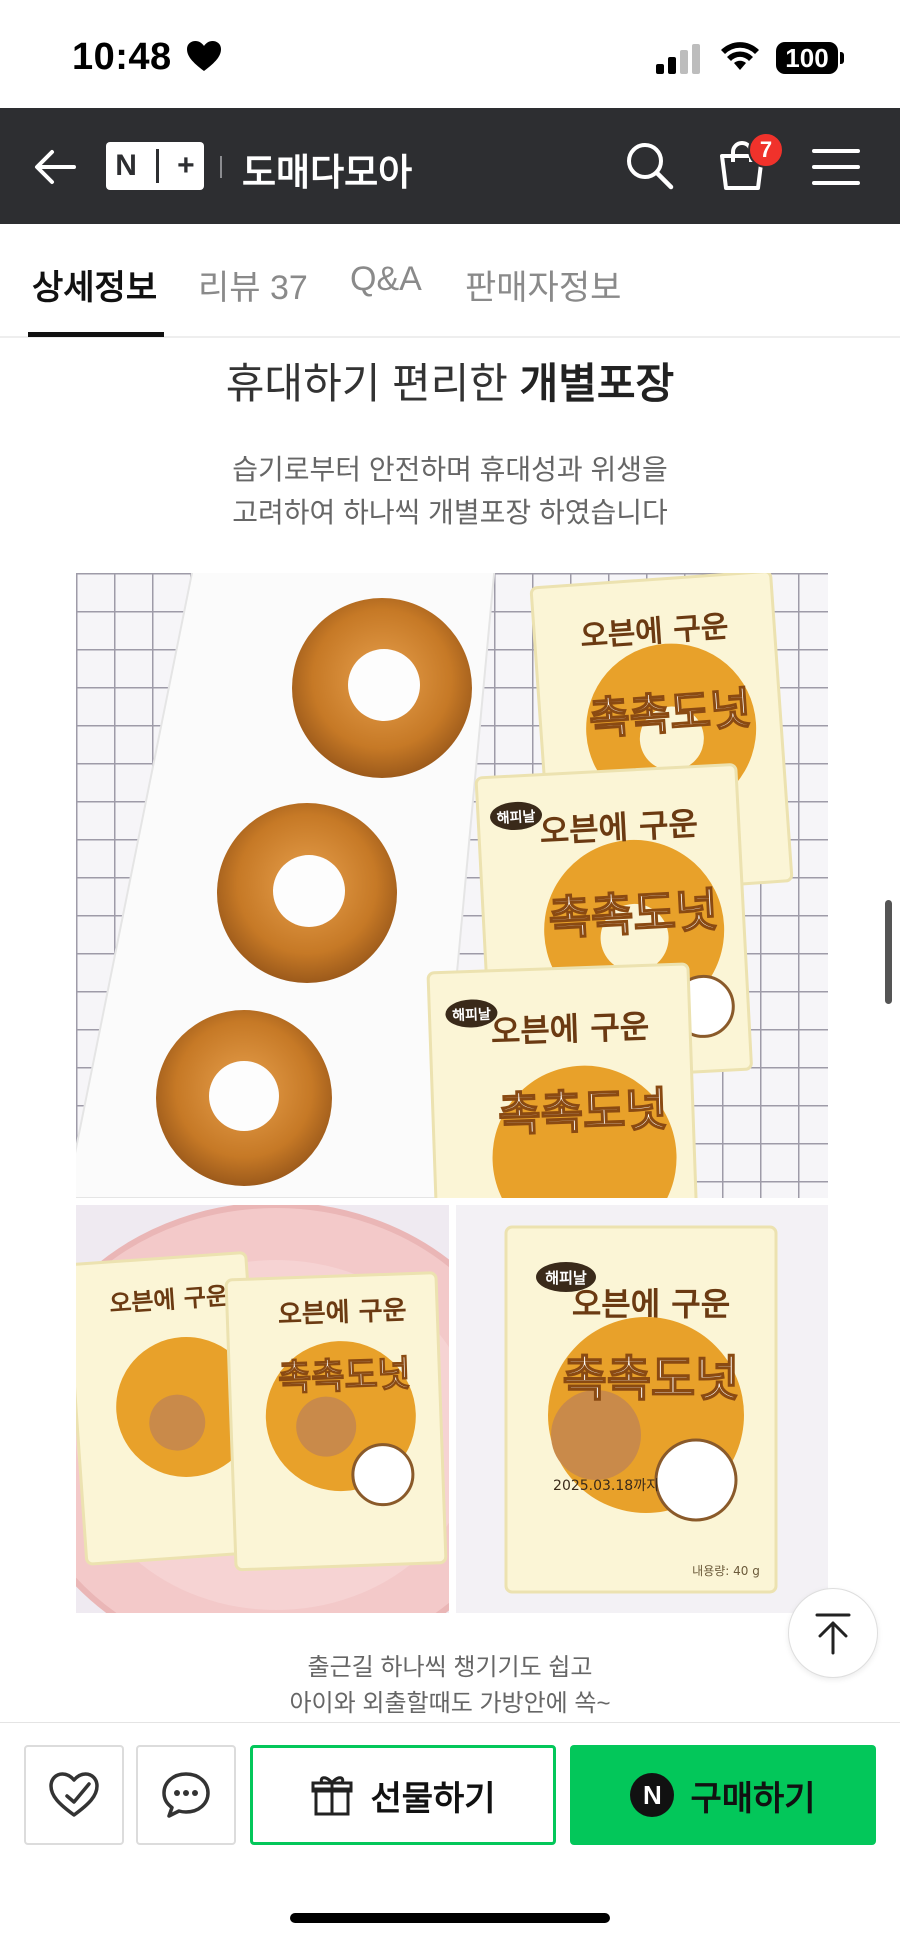  Describe the element at coordinates (726, 1571) in the screenshot. I see `package-weight: 내용량: 40 g` at that location.